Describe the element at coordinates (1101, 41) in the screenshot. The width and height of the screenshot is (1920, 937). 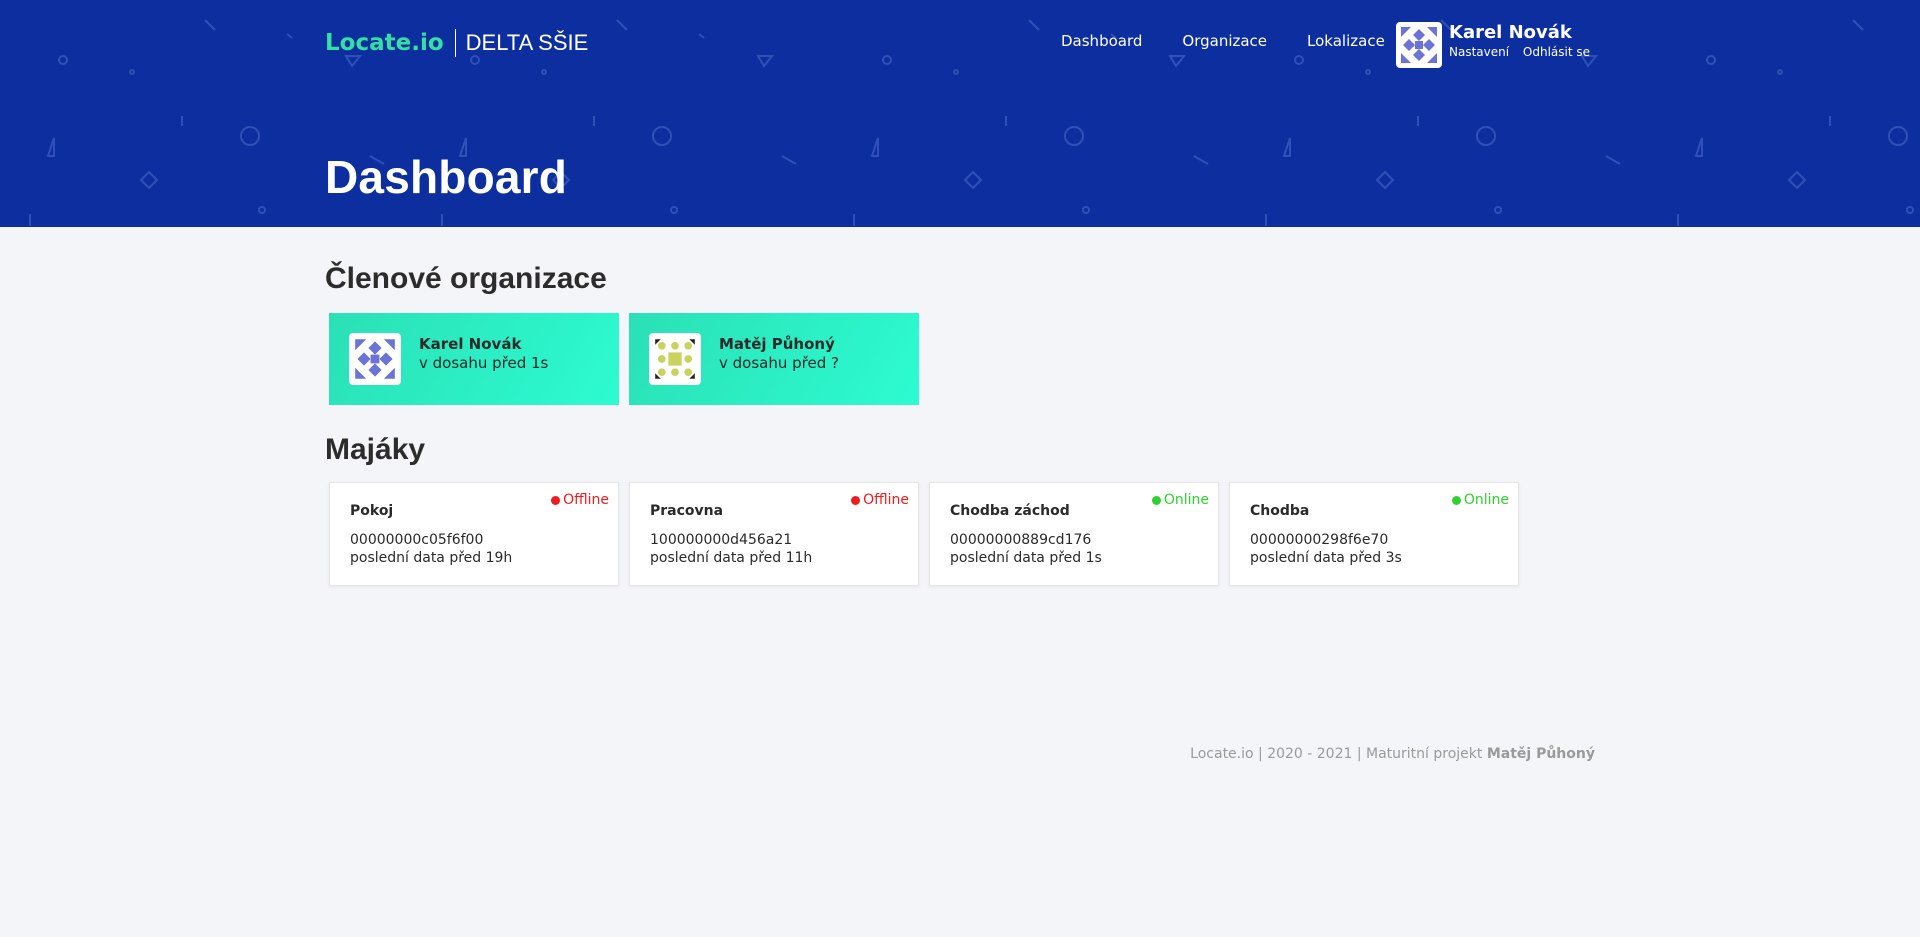
I see `nav-item-dashboard: Dashboard` at that location.